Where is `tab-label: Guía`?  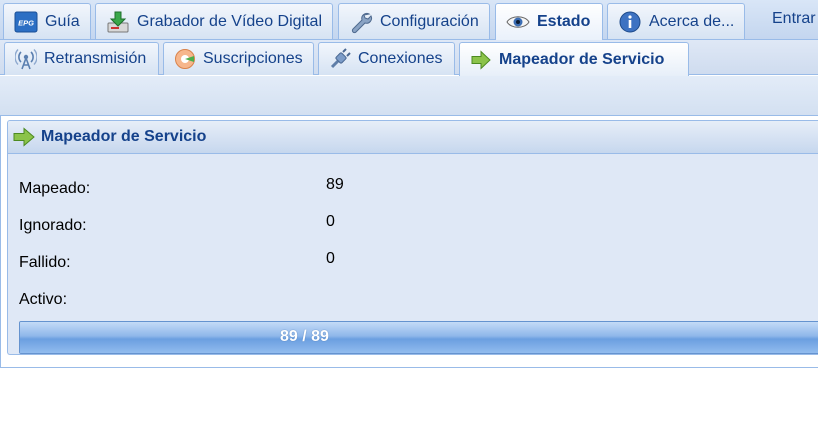 tab-label: Guía is located at coordinates (62, 21).